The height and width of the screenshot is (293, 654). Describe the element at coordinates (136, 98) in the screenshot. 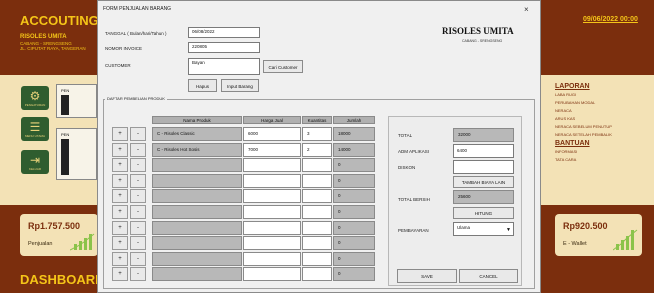

I see `product-list-frame-label: DAFTAR PEMBELIAN PRODUK` at that location.